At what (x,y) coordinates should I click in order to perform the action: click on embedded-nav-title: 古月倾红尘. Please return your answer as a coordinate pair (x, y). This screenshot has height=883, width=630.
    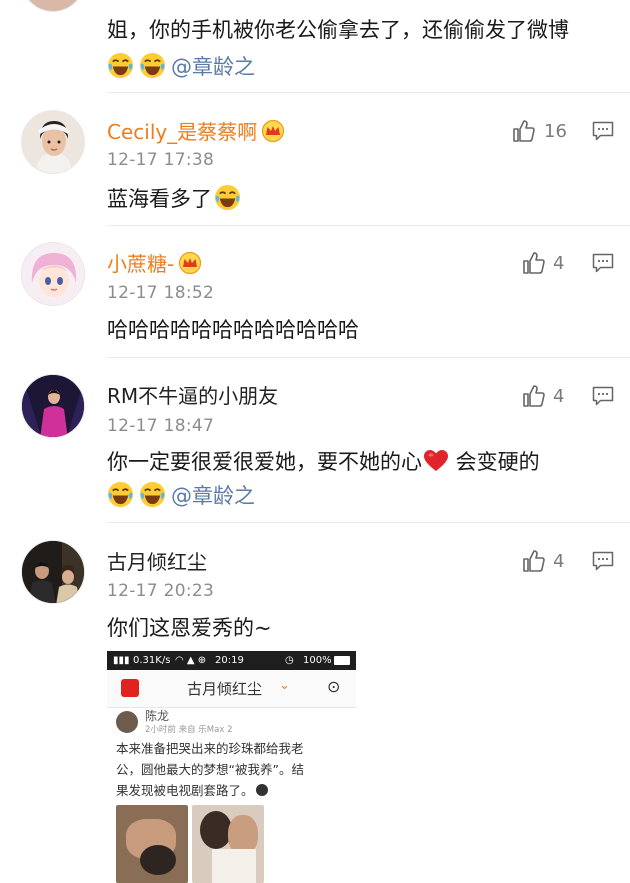
    Looking at the image, I should click on (225, 689).